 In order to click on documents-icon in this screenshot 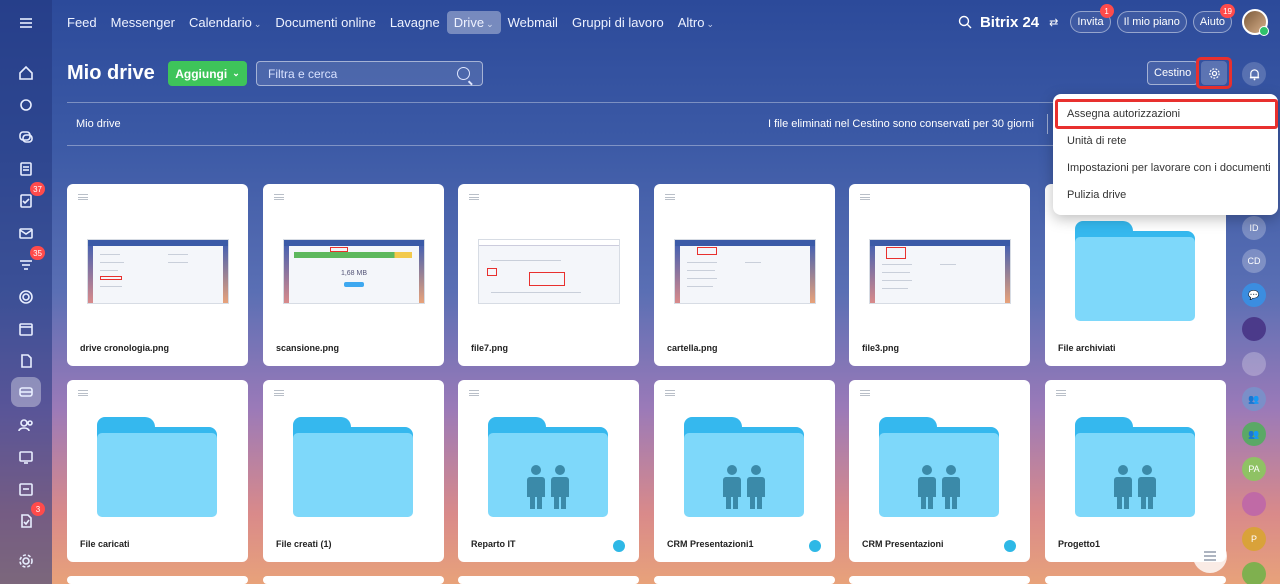, I will do `click(26, 169)`.